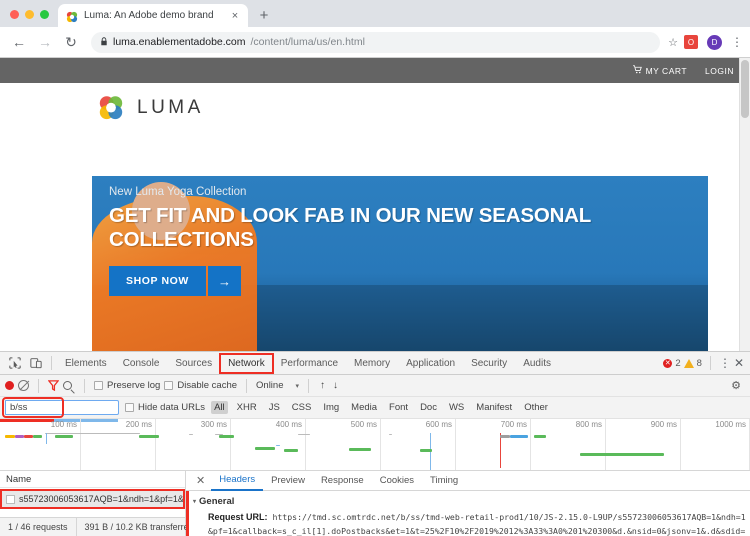 The height and width of the screenshot is (536, 750). Describe the element at coordinates (739, 363) in the screenshot. I see `devtools-close-icon: ✕` at that location.